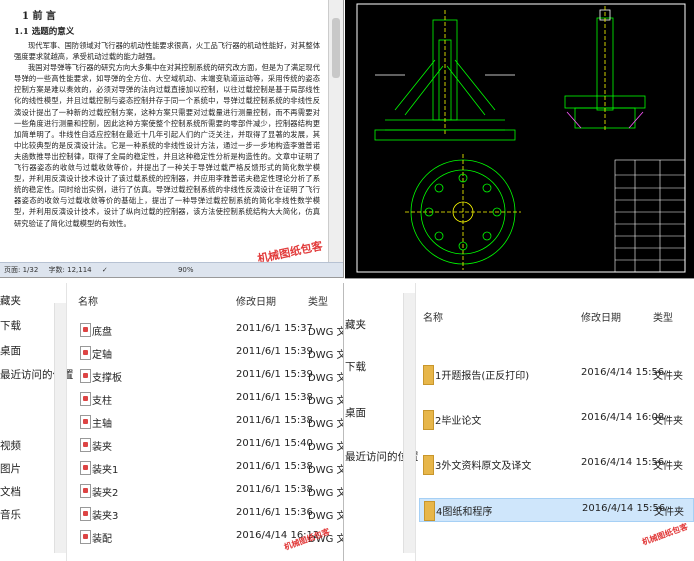  I want to click on file-row: 装夹2 2011/6/1 15:38 DWG 文, so click(206, 491).